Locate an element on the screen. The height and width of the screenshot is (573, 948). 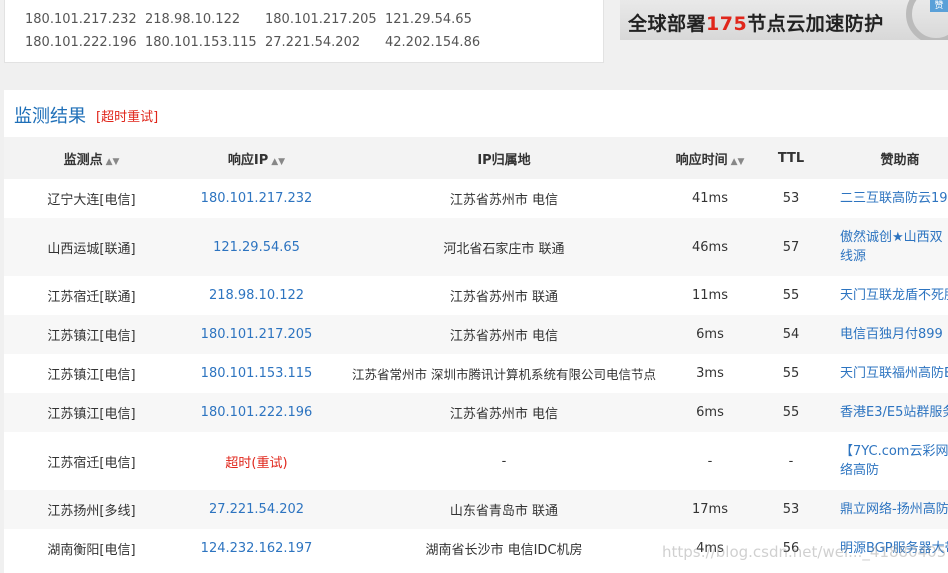
banner-number: 175 is located at coordinates (727, 24).